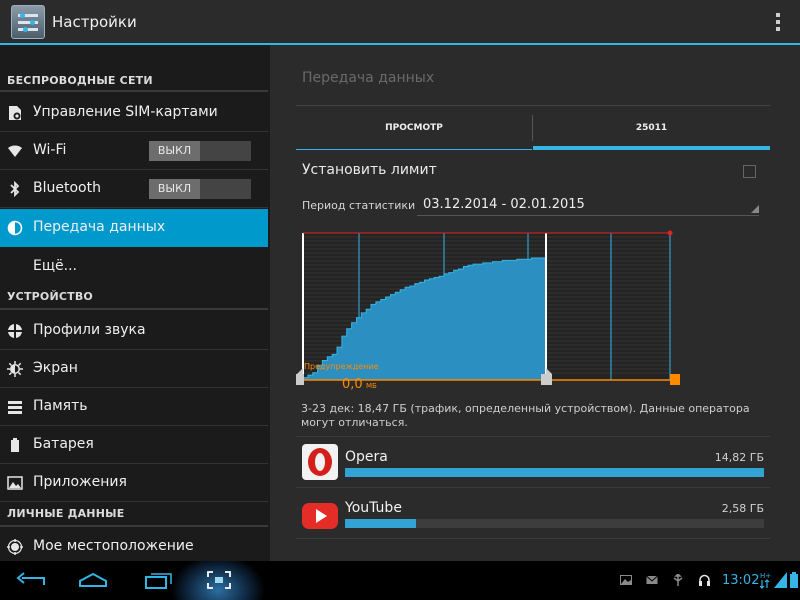 This screenshot has width=800, height=600. Describe the element at coordinates (741, 580) in the screenshot. I see `status-clock: 13:02` at that location.